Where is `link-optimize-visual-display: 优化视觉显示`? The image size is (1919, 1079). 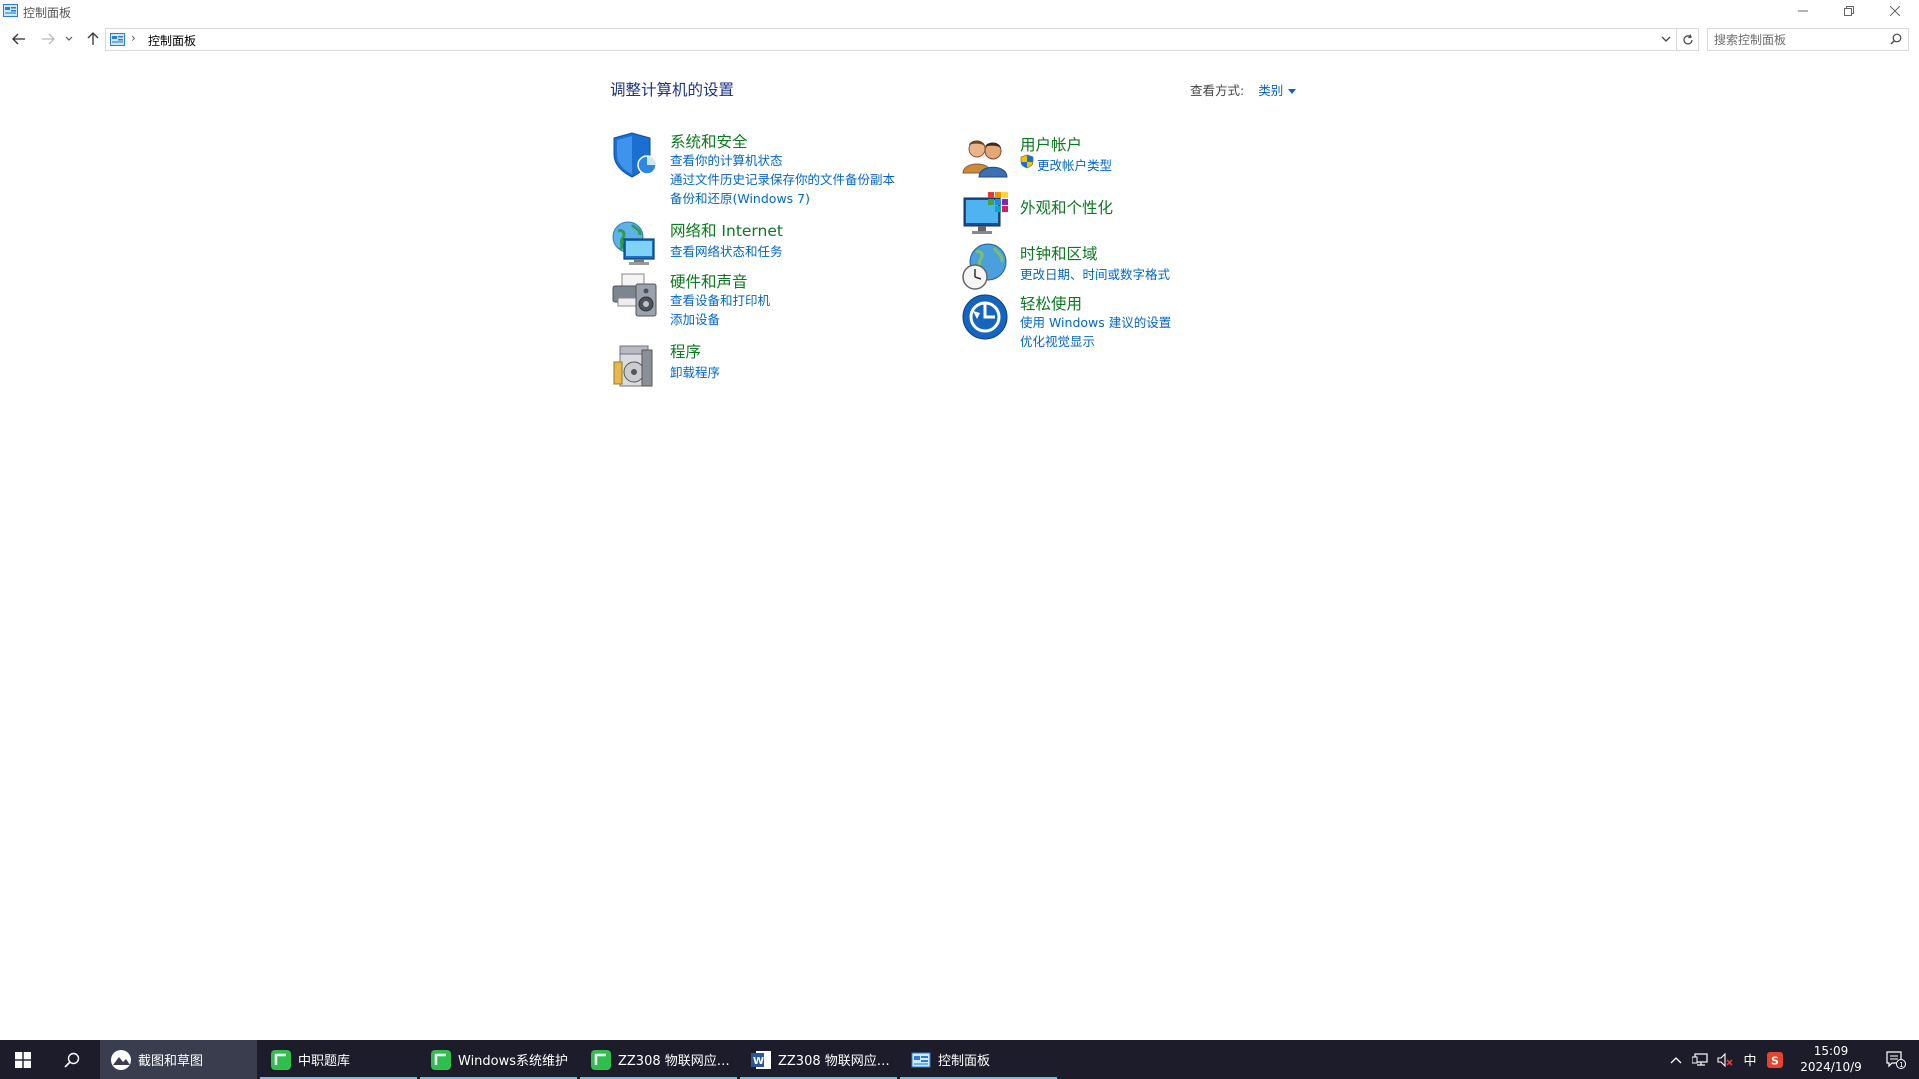 link-optimize-visual-display: 优化视觉显示 is located at coordinates (1057, 340).